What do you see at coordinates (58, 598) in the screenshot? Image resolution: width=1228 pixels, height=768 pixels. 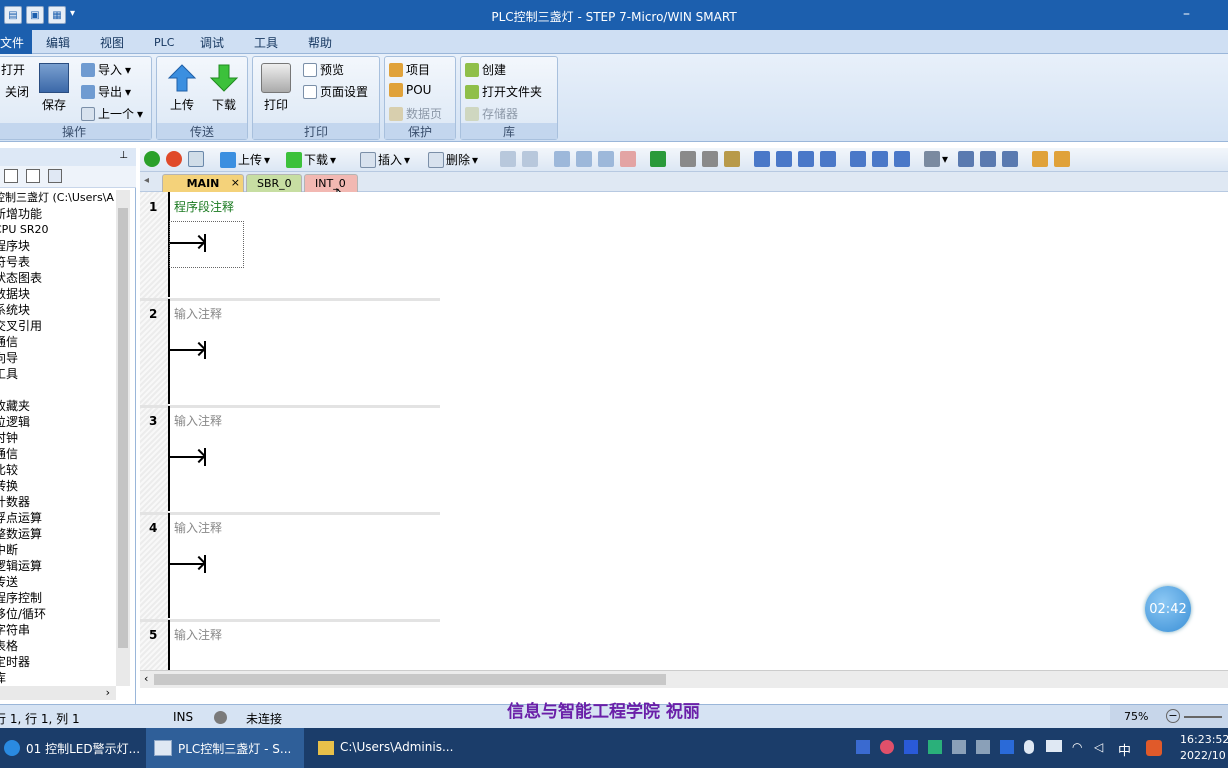 I see `tree-item: 程序控制` at bounding box center [58, 598].